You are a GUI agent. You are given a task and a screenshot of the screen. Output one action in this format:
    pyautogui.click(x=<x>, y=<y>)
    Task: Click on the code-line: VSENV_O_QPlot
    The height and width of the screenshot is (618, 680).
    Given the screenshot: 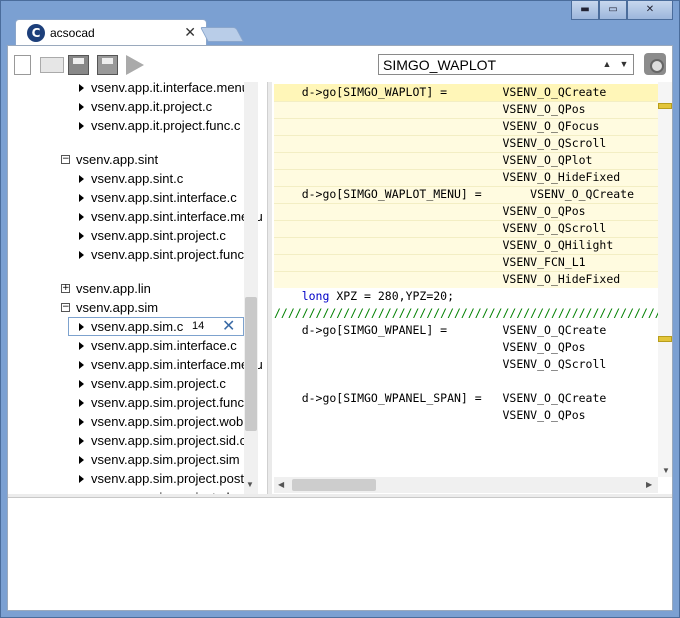 What is the action you would take?
    pyautogui.click(x=433, y=160)
    